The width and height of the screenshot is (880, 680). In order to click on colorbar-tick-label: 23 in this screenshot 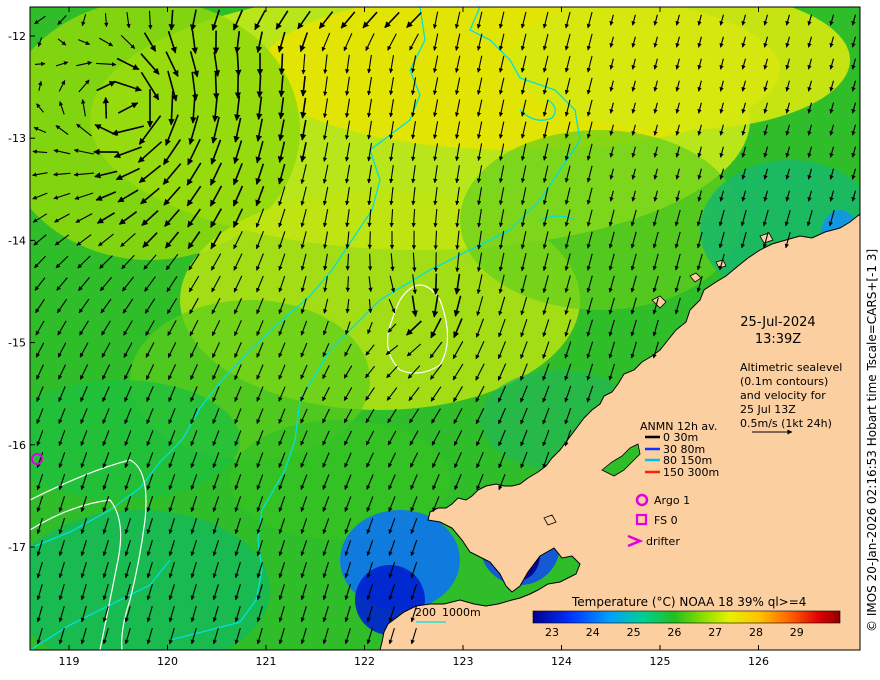, I will do `click(552, 632)`.